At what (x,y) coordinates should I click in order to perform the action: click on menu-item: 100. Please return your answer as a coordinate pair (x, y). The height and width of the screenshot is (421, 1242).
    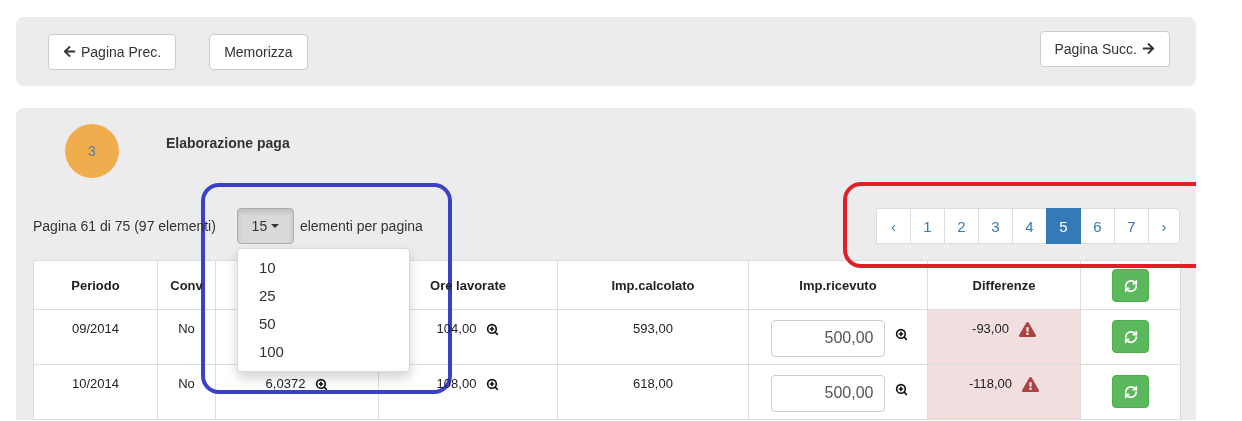
    Looking at the image, I should click on (323, 352).